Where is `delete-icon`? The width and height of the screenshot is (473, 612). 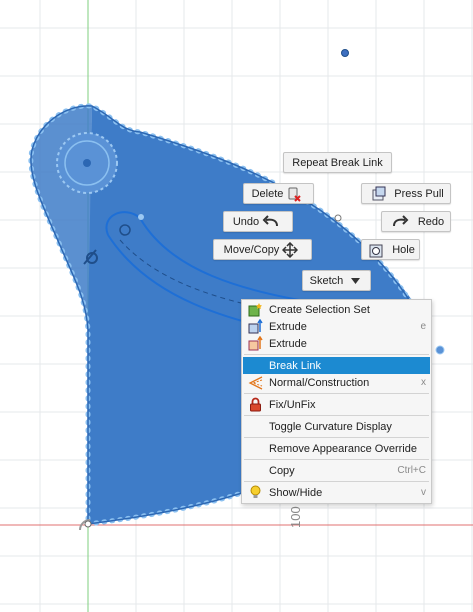 delete-icon is located at coordinates (294, 194).